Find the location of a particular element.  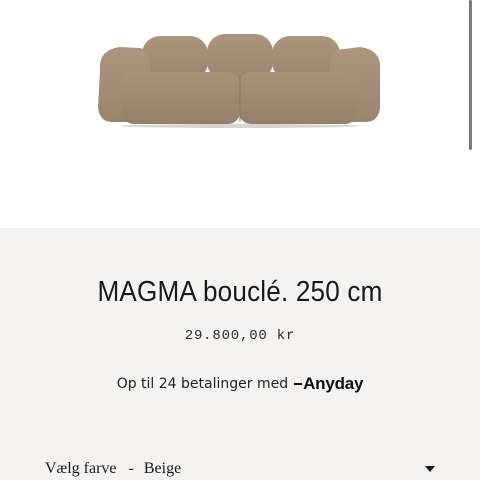

product-price: 29.800,00 kr is located at coordinates (240, 336).